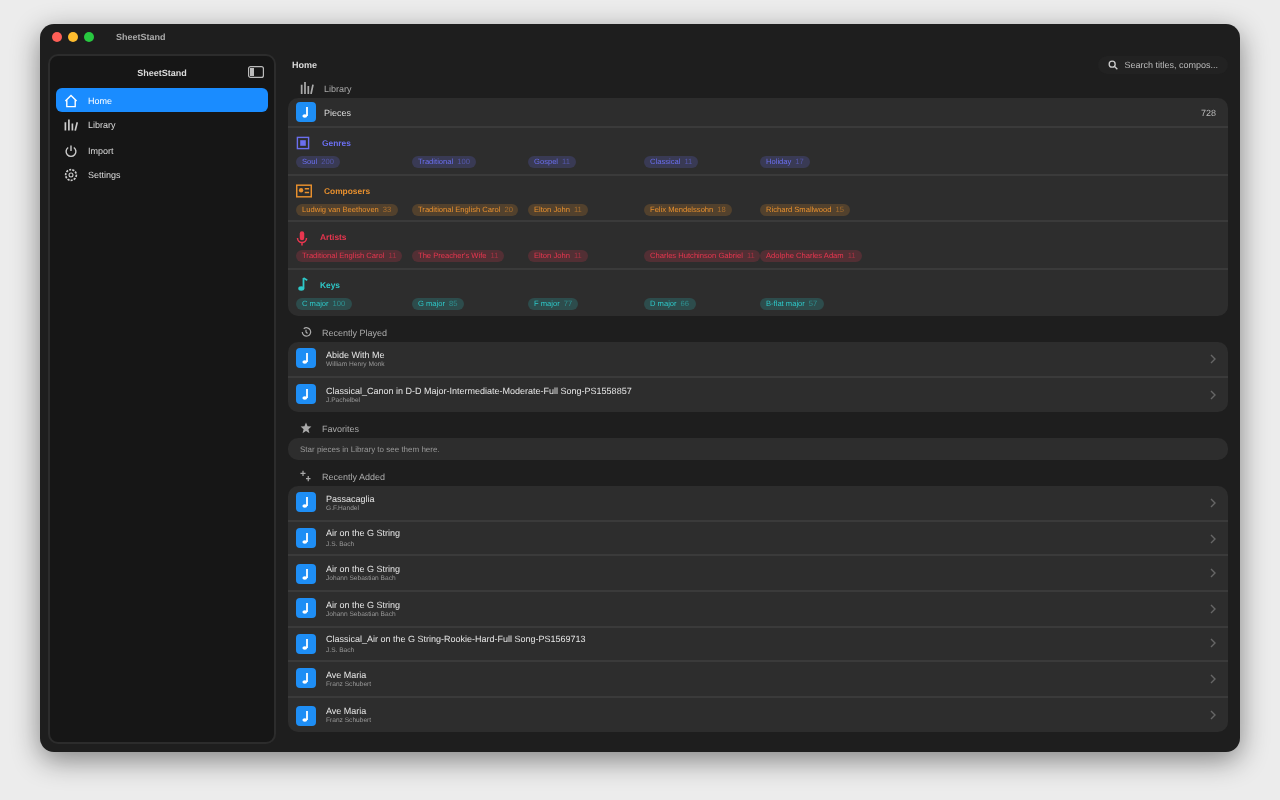 The image size is (1280, 800). Describe the element at coordinates (89, 37) in the screenshot. I see `zoom-button` at that location.